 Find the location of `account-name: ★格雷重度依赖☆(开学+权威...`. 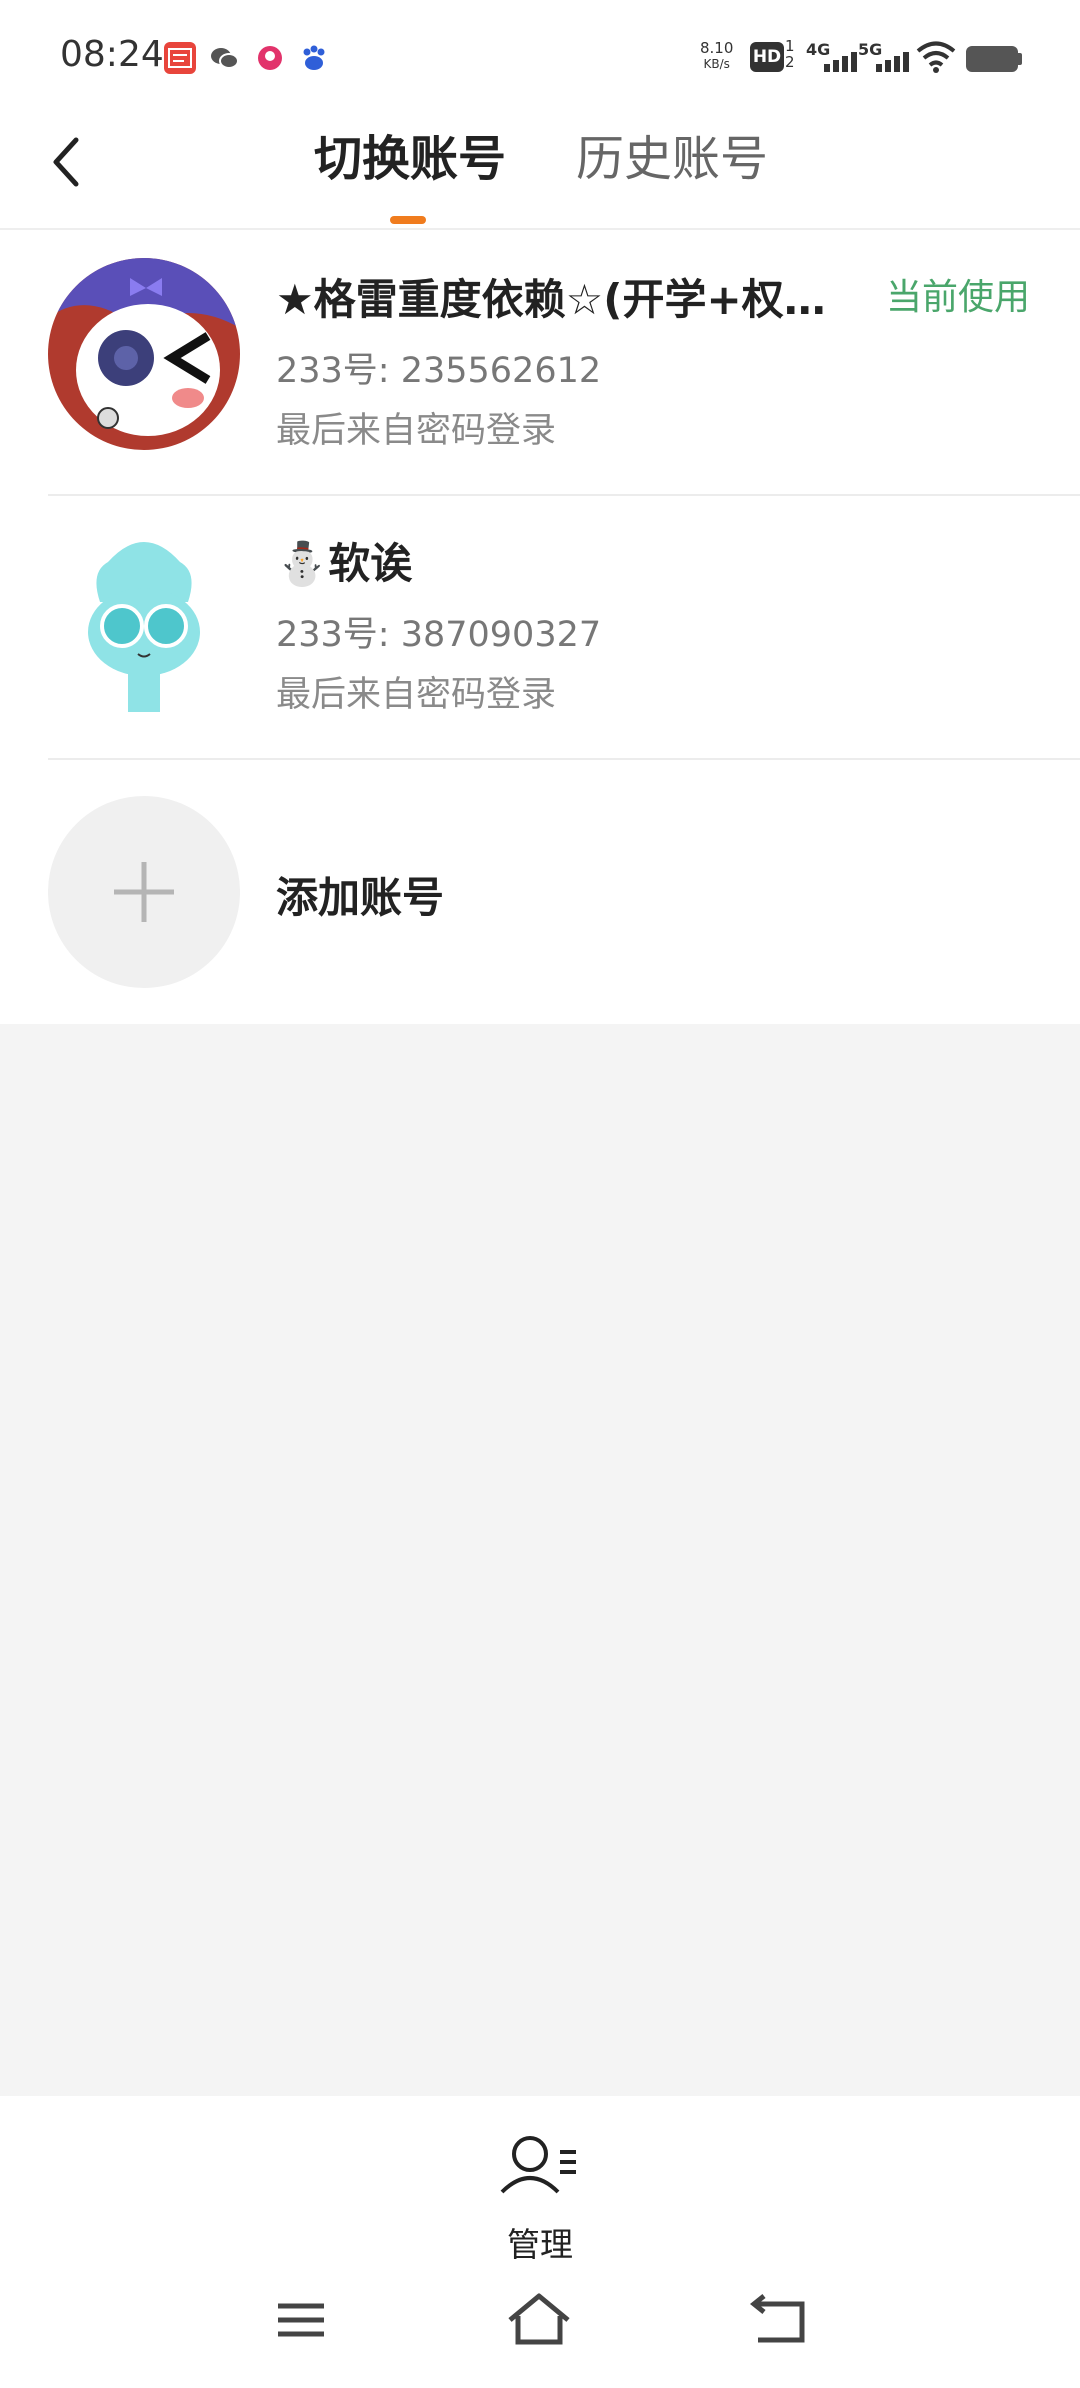

account-name: ★格雷重度依赖☆(开学+权威... is located at coordinates (566, 299).